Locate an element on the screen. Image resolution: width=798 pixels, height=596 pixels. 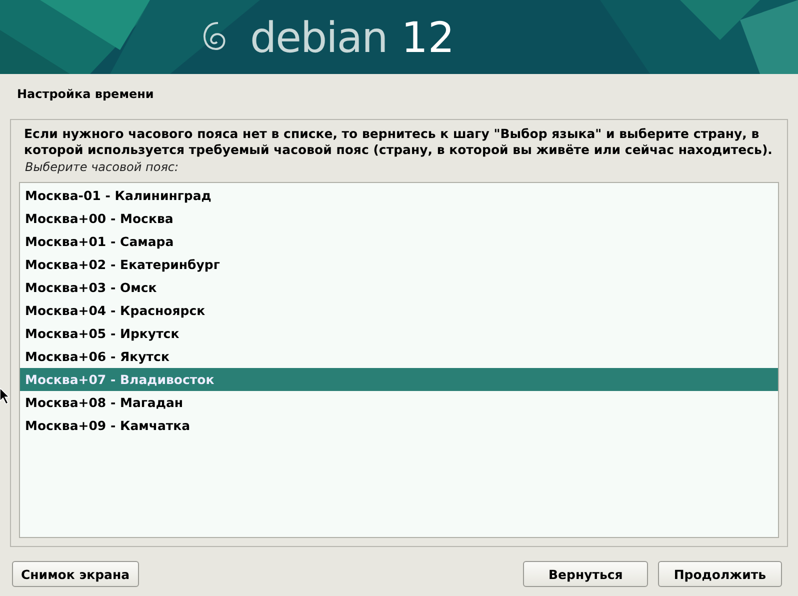
version-text: 12 is located at coordinates (428, 37).